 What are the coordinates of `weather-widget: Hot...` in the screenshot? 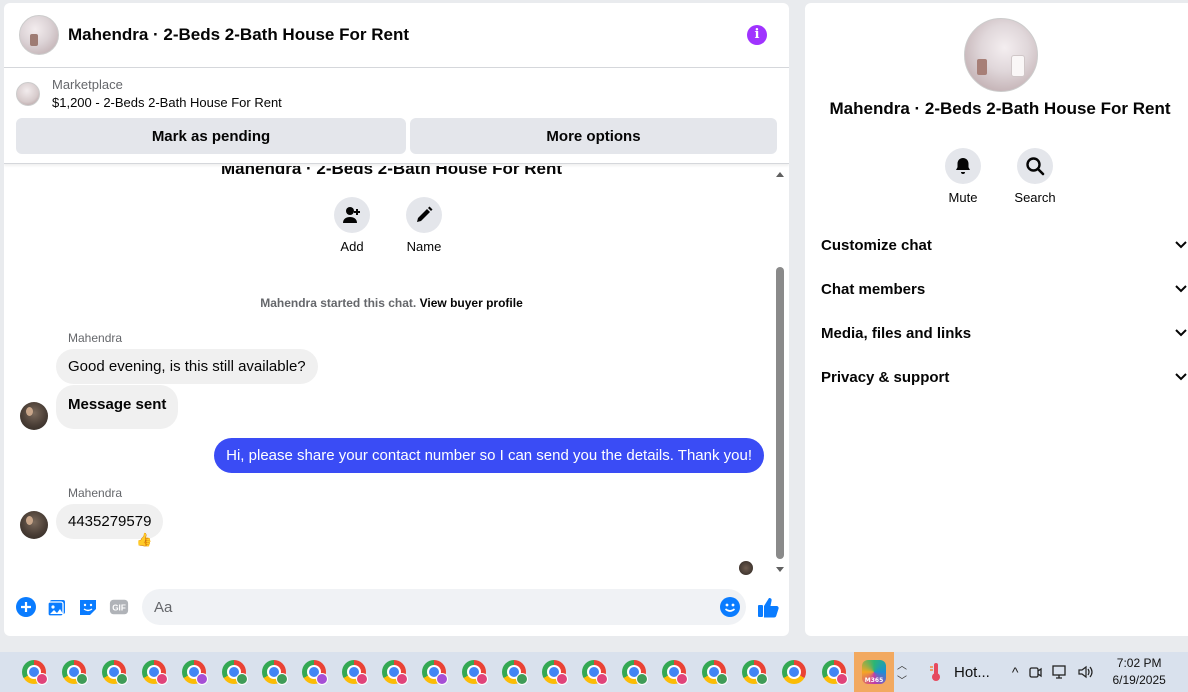 It's located at (959, 672).